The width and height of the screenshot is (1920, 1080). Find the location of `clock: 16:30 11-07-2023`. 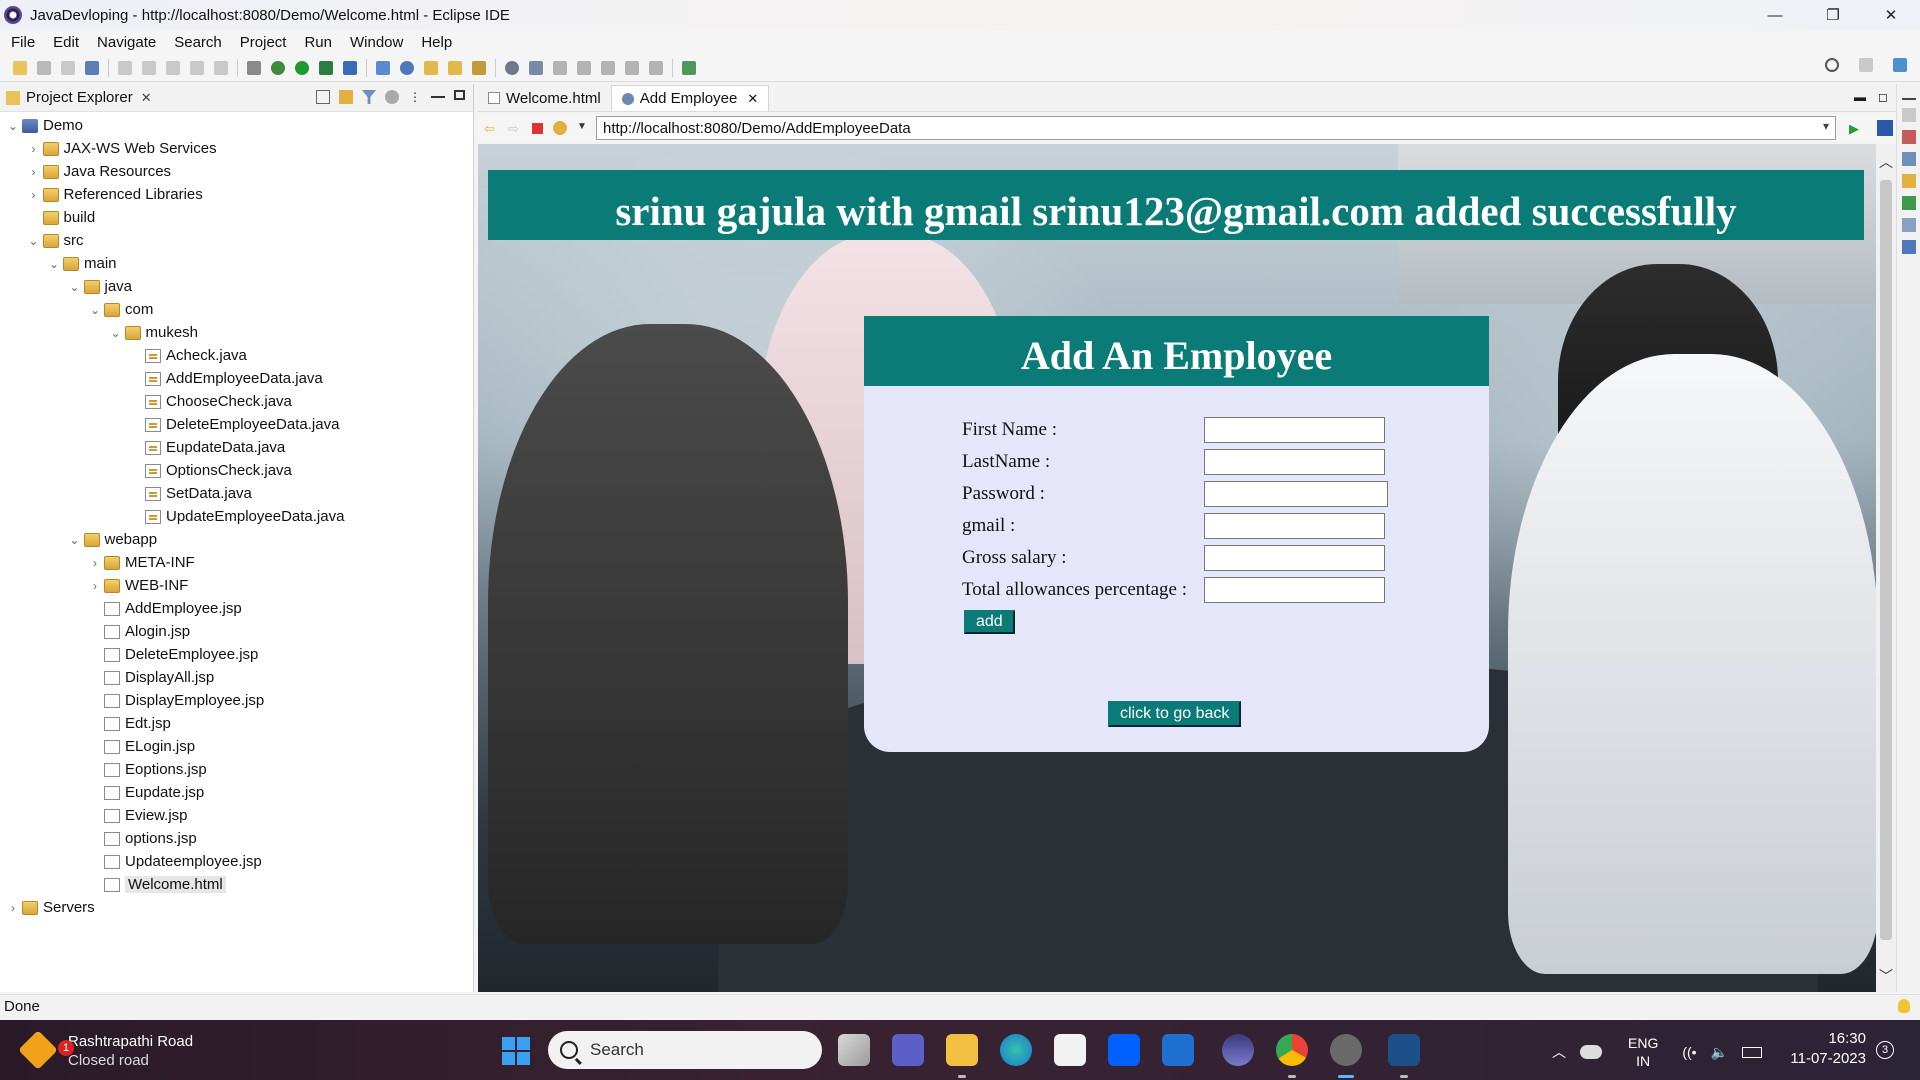

clock: 16:30 11-07-2023 is located at coordinates (1825, 1049).